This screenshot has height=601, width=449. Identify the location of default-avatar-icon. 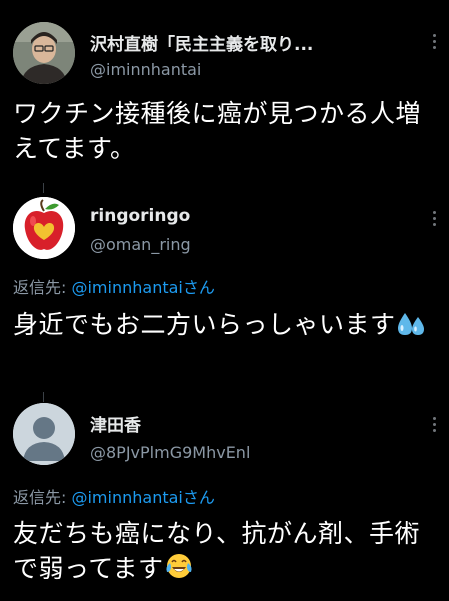
(44, 434).